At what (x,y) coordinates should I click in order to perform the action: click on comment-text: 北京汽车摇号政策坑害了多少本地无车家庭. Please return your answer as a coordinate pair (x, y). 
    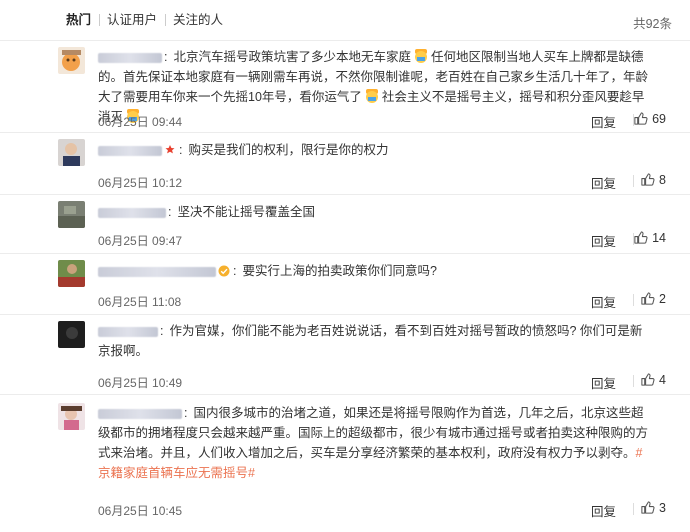
    Looking at the image, I should click on (292, 57).